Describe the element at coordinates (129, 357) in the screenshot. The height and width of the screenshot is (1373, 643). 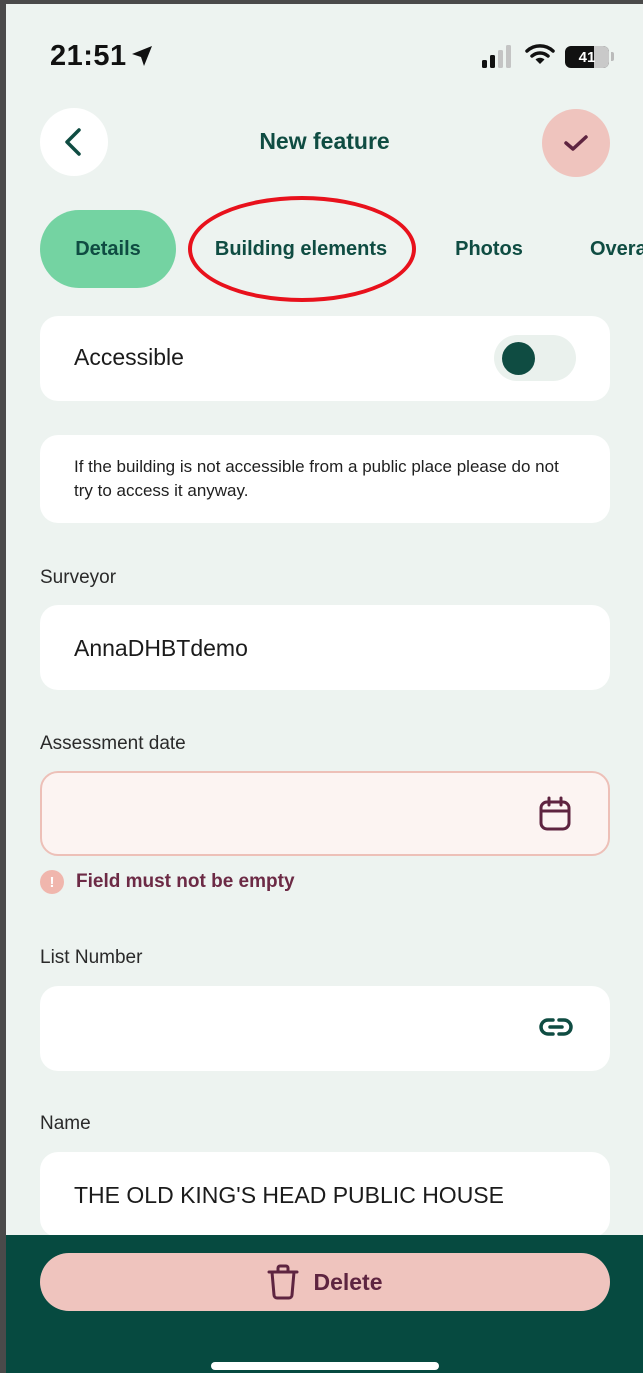
I see `accessible-label: Accessible` at that location.